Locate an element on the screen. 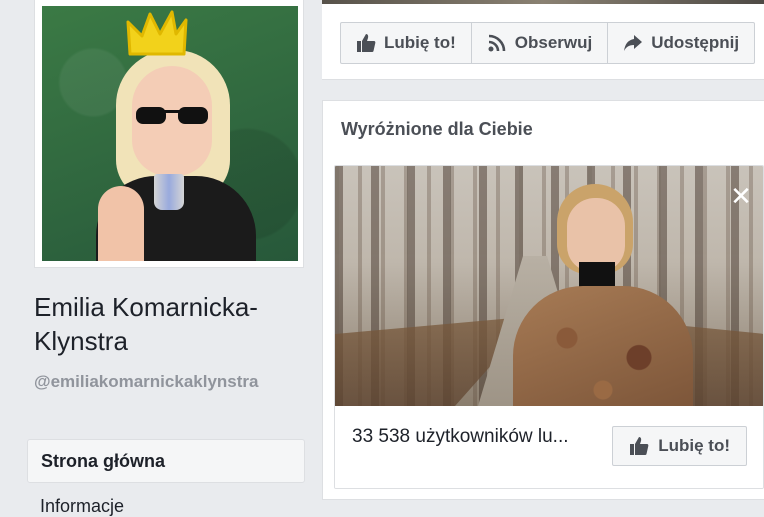  action-bar: Lubię to! Obserwuj Udostępnij is located at coordinates (548, 43).